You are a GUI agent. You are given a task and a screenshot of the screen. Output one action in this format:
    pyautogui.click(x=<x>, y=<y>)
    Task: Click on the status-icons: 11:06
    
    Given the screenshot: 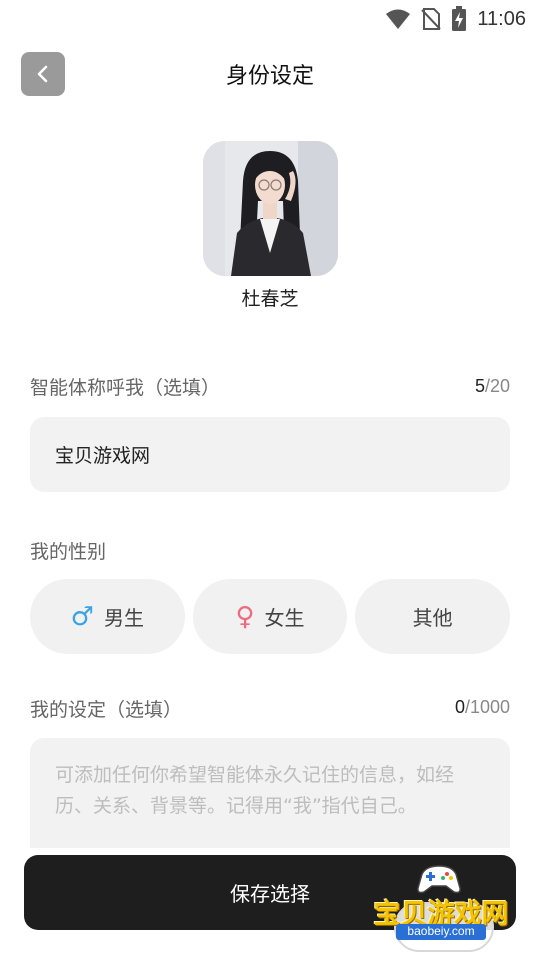 What is the action you would take?
    pyautogui.click(x=455, y=19)
    